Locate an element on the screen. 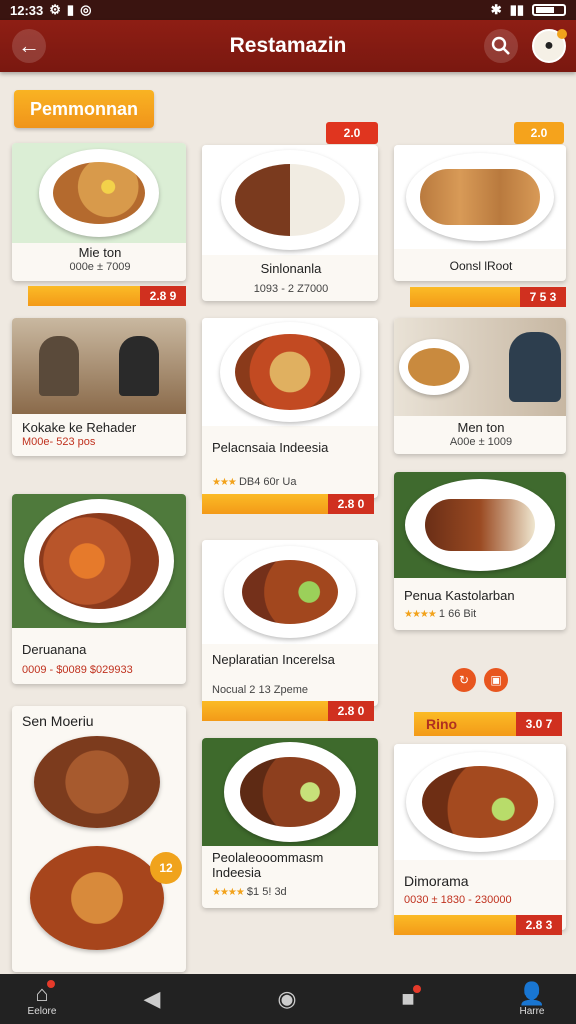  app-bar: ← Restamazin ● is located at coordinates (288, 46).